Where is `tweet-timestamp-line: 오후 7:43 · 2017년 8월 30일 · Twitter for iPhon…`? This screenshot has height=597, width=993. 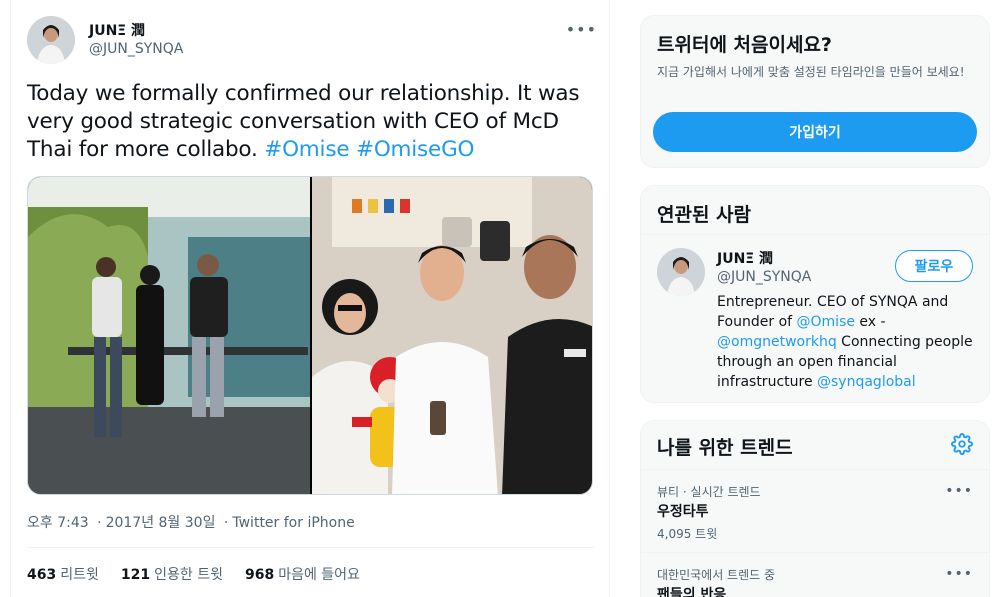
tweet-timestamp-line: 오후 7:43 · 2017년 8월 30일 · Twitter for iPhon… is located at coordinates (191, 522).